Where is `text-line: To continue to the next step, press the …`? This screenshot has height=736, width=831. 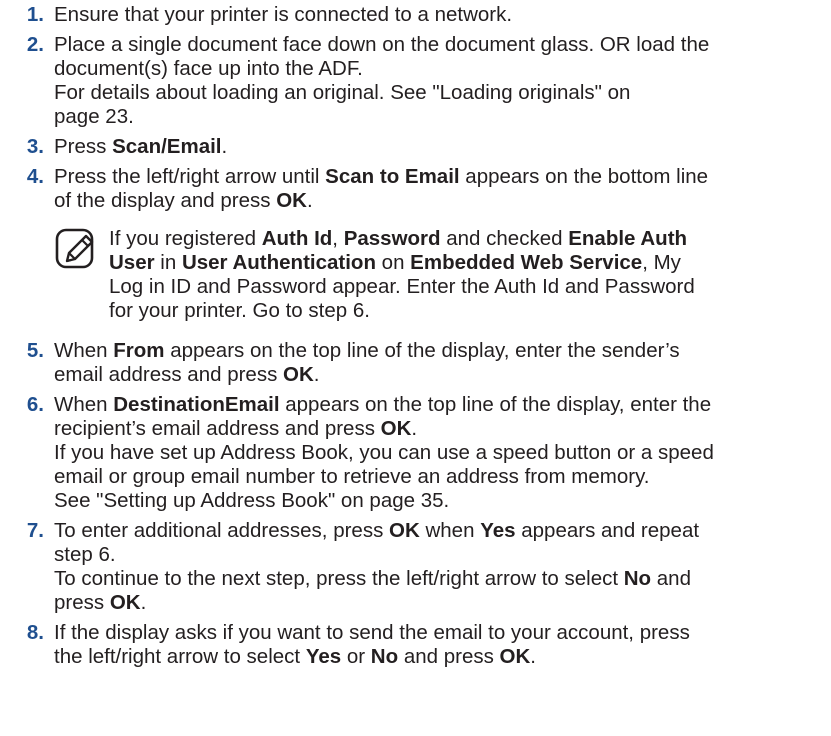 text-line: To continue to the next step, press the … is located at coordinates (440, 579).